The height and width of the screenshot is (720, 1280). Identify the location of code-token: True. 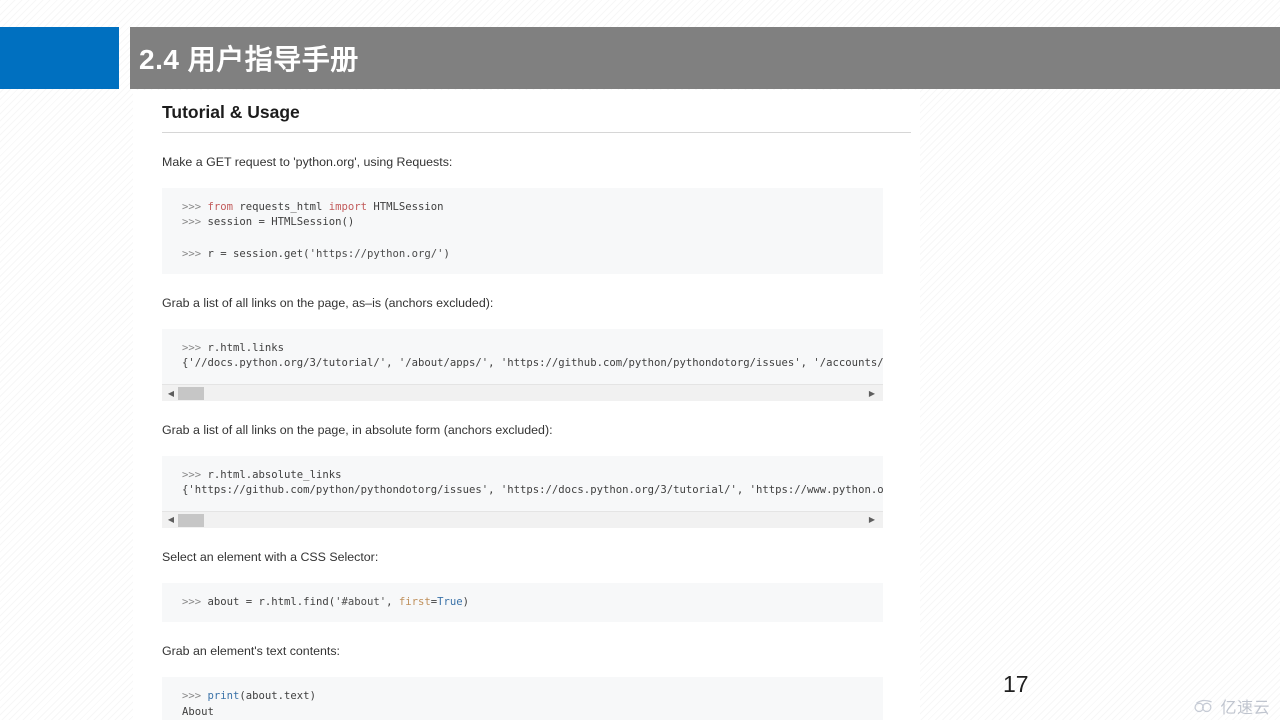
(450, 601).